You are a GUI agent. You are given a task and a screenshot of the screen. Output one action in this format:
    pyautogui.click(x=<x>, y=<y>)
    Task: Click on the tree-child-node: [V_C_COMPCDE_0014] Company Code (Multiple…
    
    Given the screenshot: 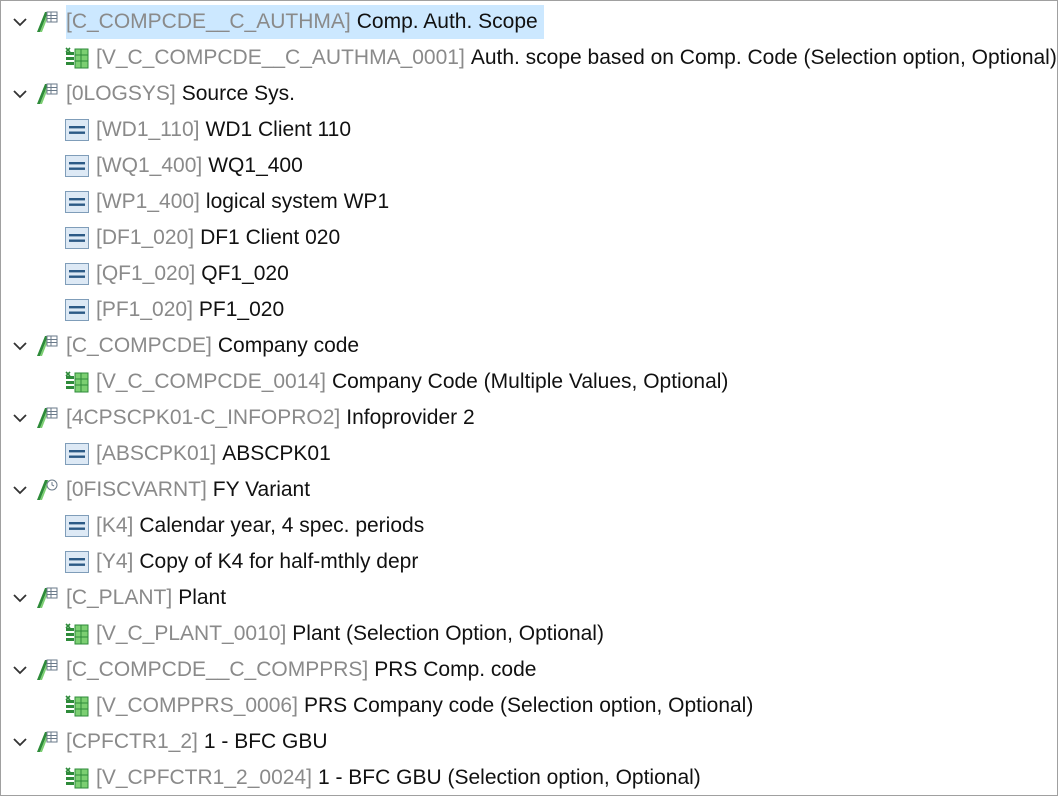 What is the action you would take?
    pyautogui.click(x=529, y=382)
    